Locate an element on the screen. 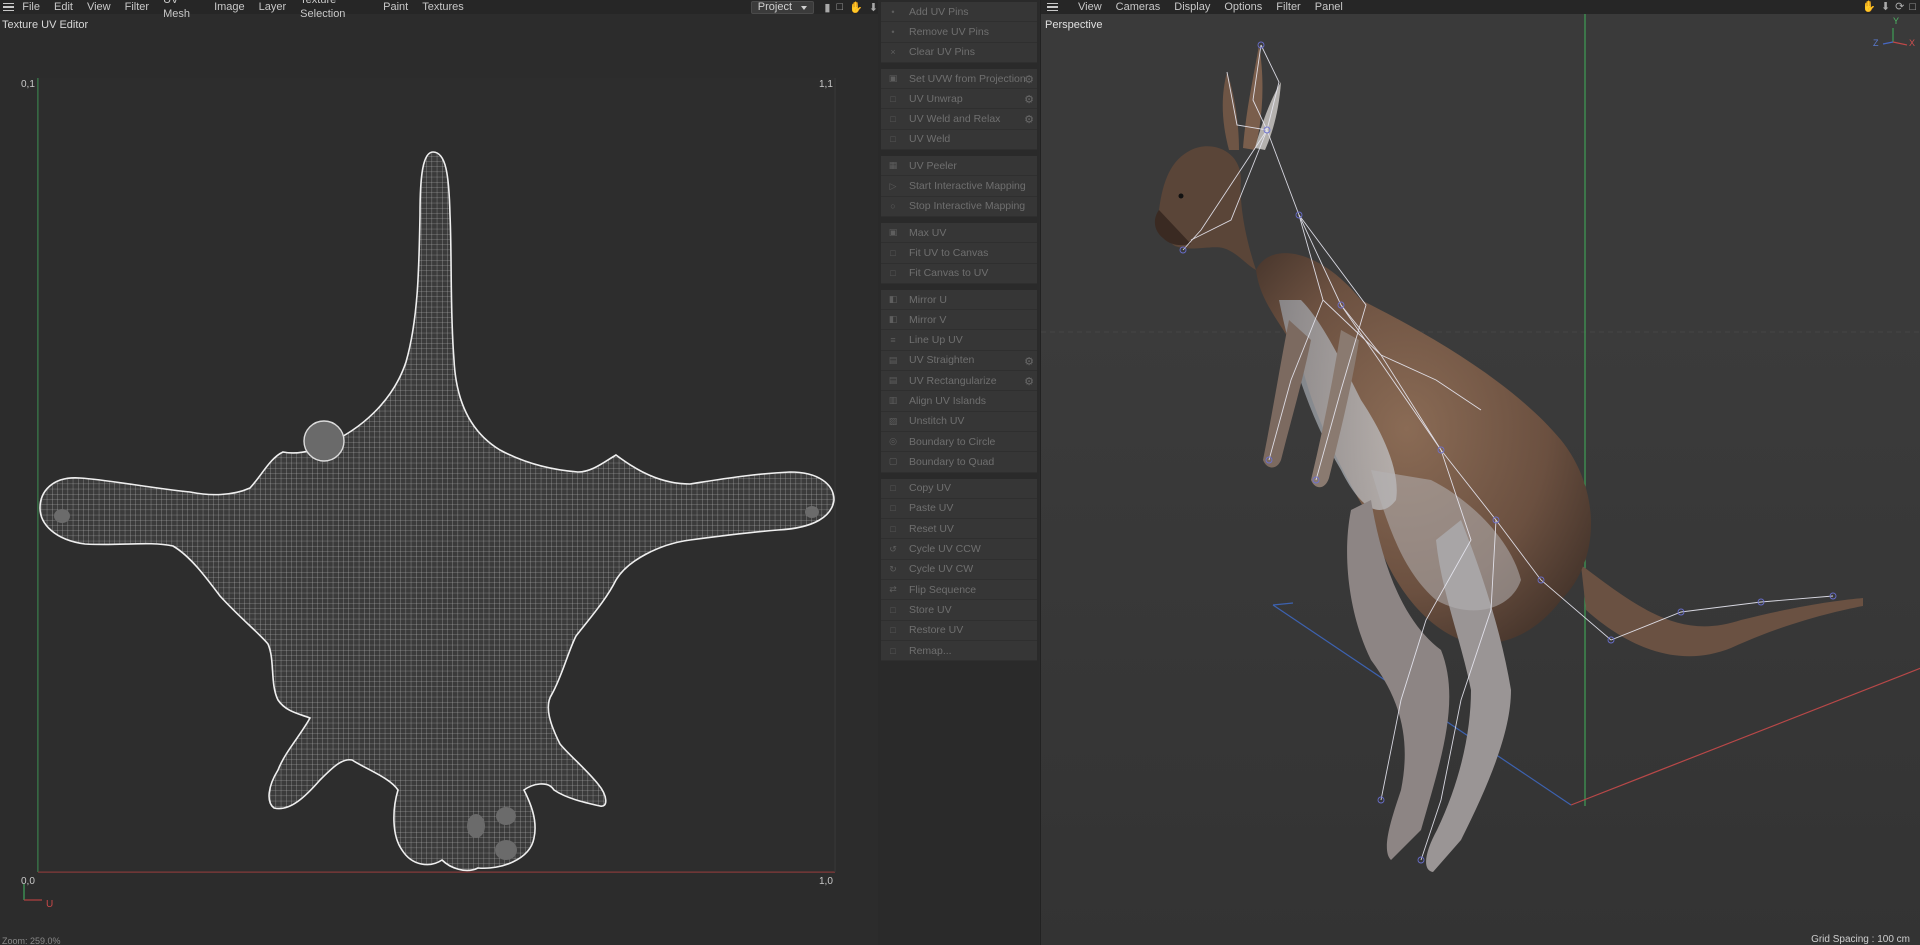 The image size is (1920, 945). command-remove-uv-pins: • Remove UV Pins is located at coordinates (959, 32).